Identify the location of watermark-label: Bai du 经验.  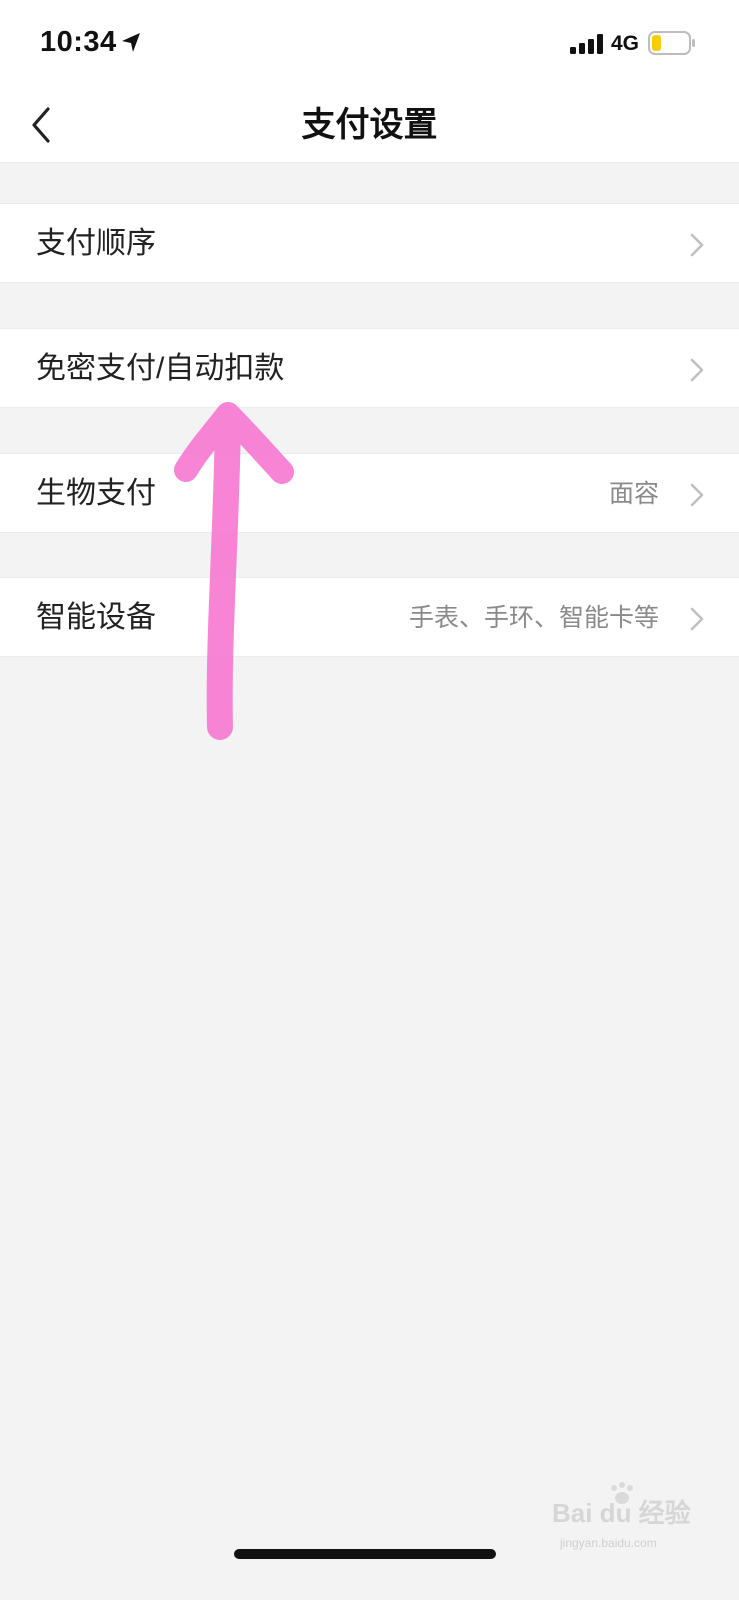
(621, 1513).